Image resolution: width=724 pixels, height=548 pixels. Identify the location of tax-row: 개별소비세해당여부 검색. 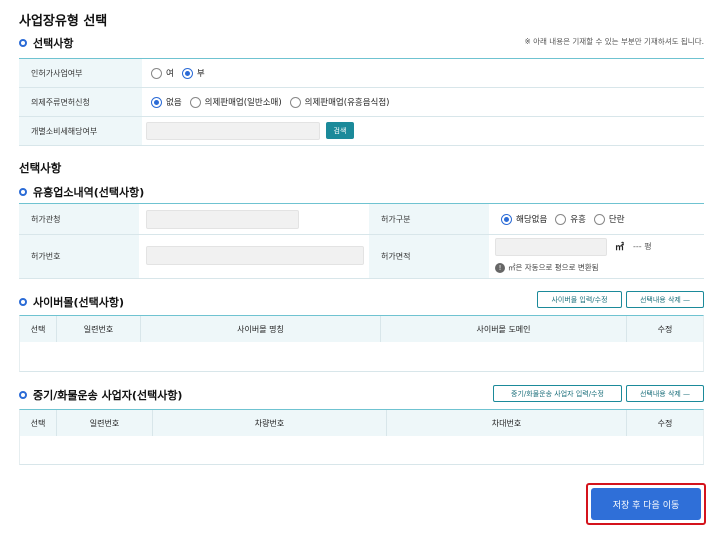
(361, 131).